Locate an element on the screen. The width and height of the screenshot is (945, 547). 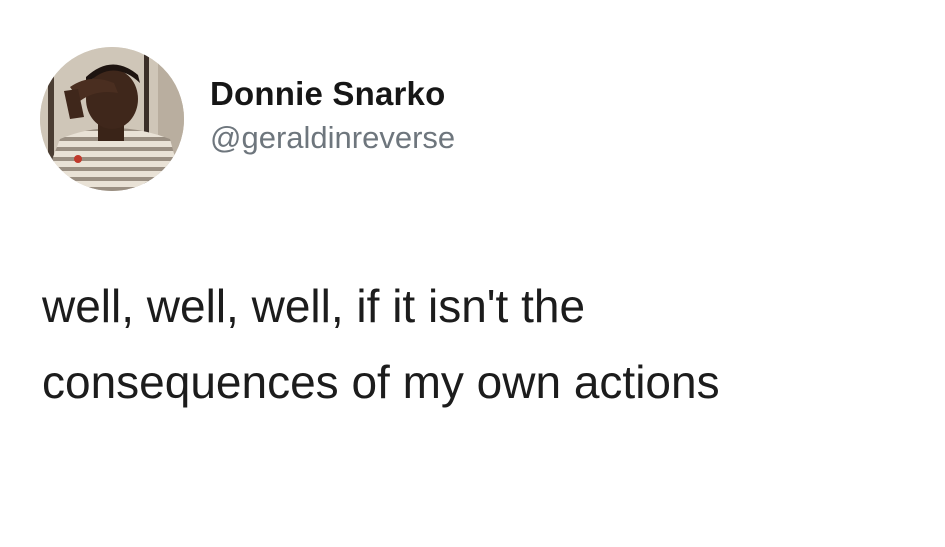
author-handle: @geraldinreverse is located at coordinates (332, 138).